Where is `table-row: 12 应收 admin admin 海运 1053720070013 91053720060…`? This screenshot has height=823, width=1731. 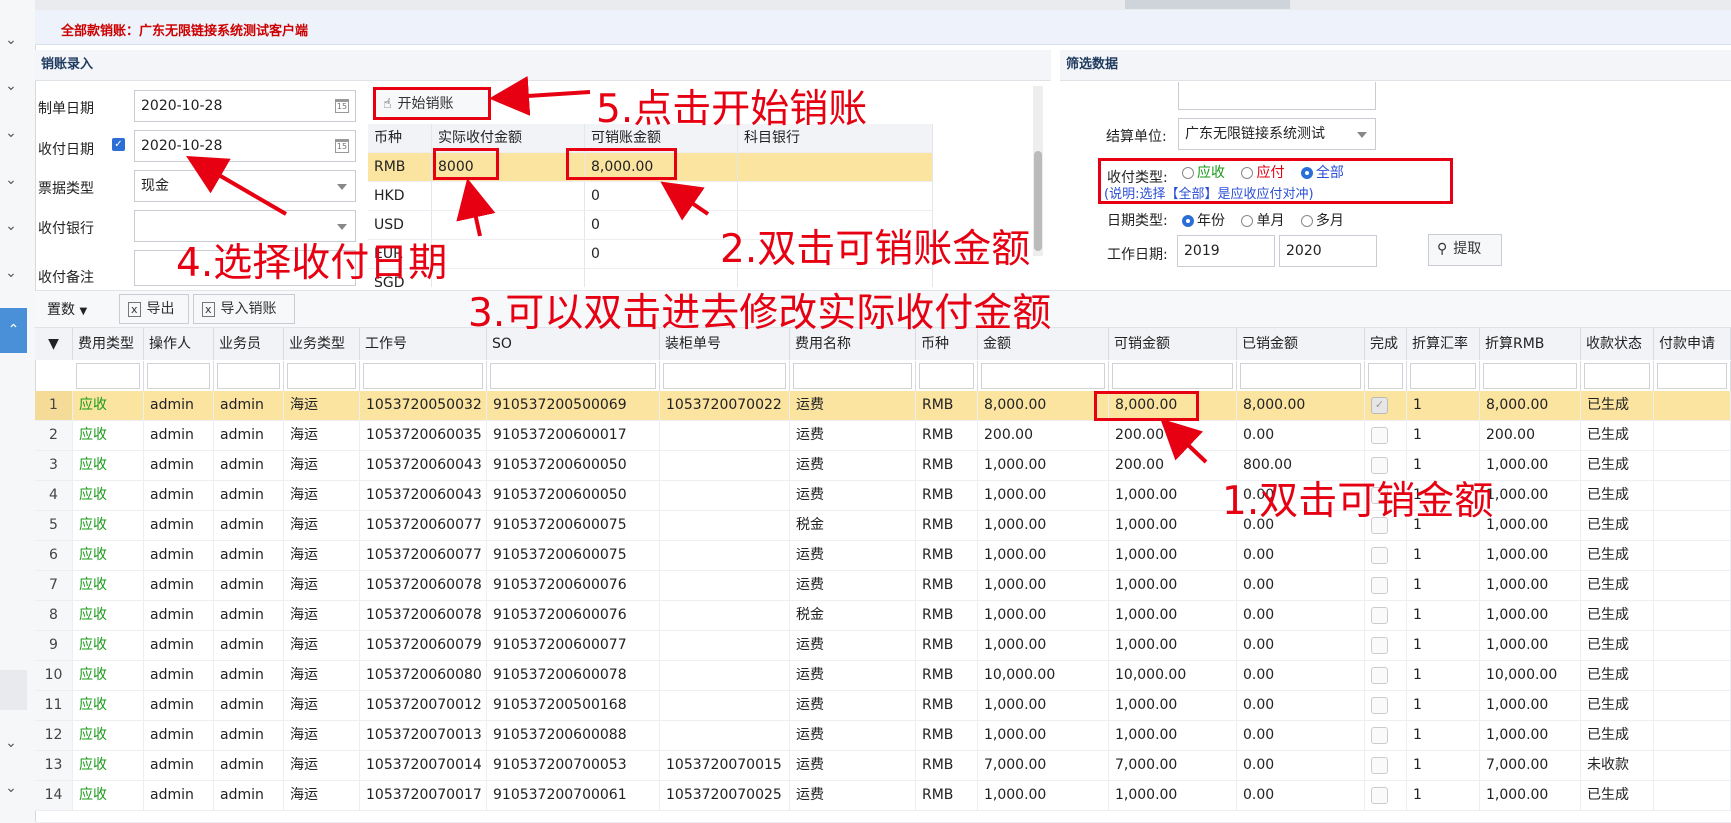
table-row: 12 应收 admin admin 海运 1053720070013 91053720060… is located at coordinates (883, 736).